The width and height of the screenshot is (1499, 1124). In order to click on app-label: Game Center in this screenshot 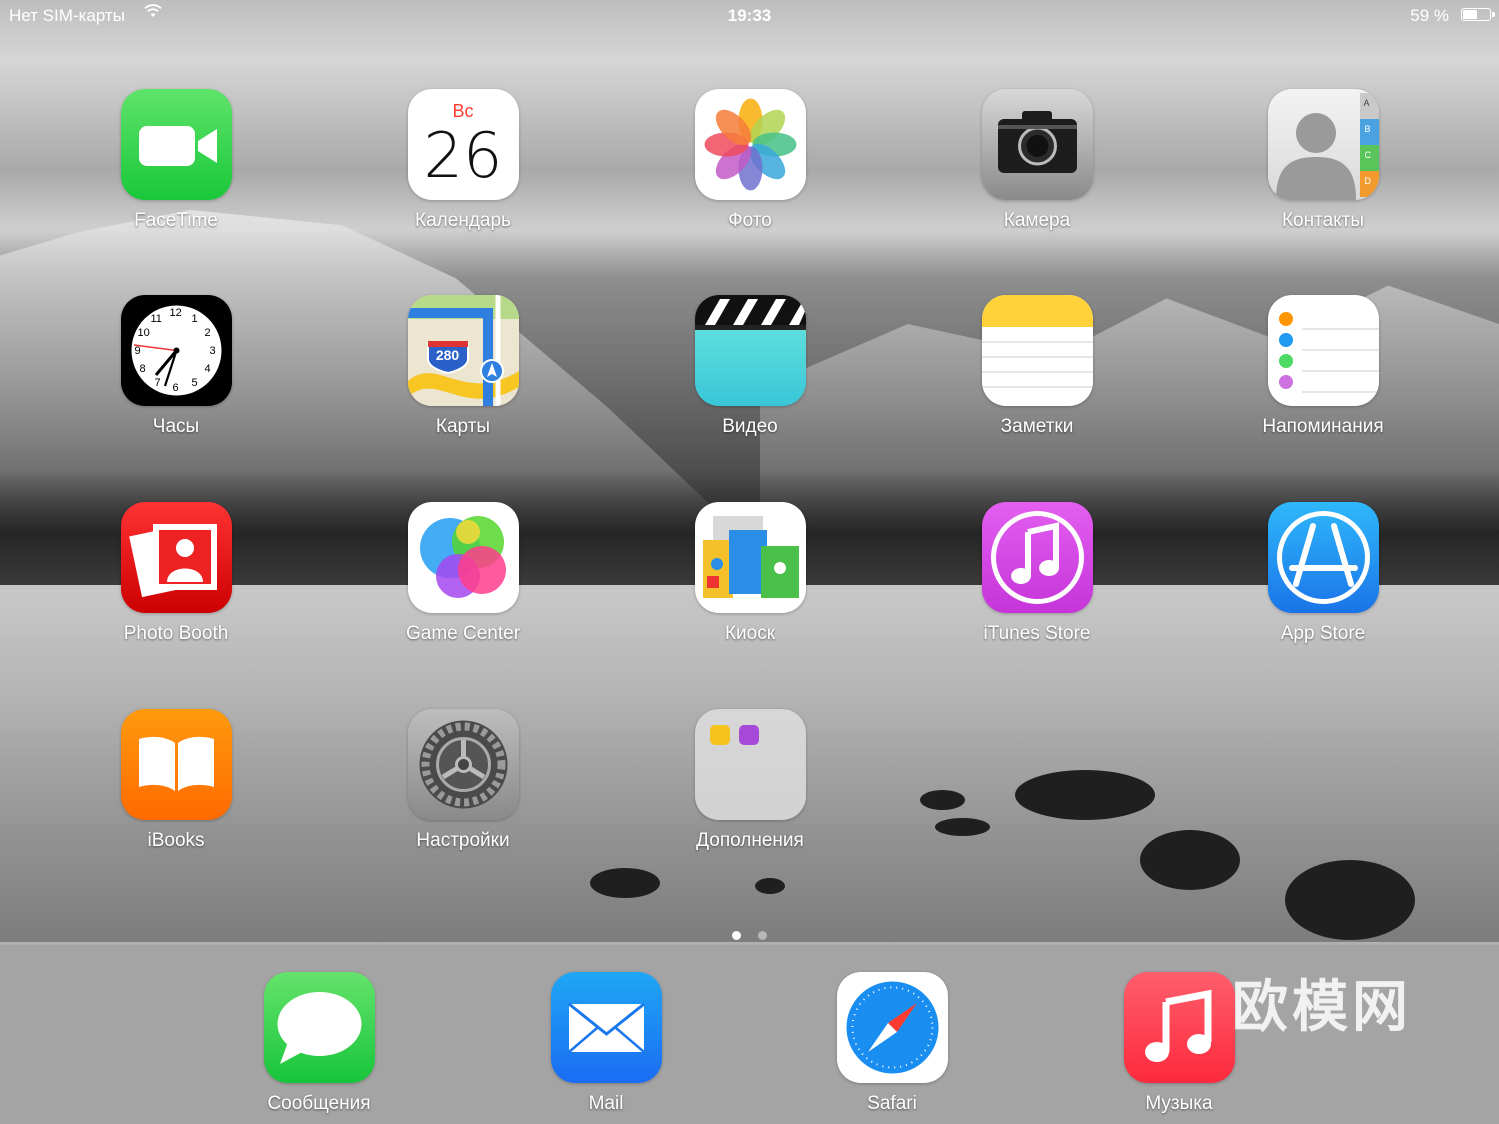, I will do `click(463, 633)`.